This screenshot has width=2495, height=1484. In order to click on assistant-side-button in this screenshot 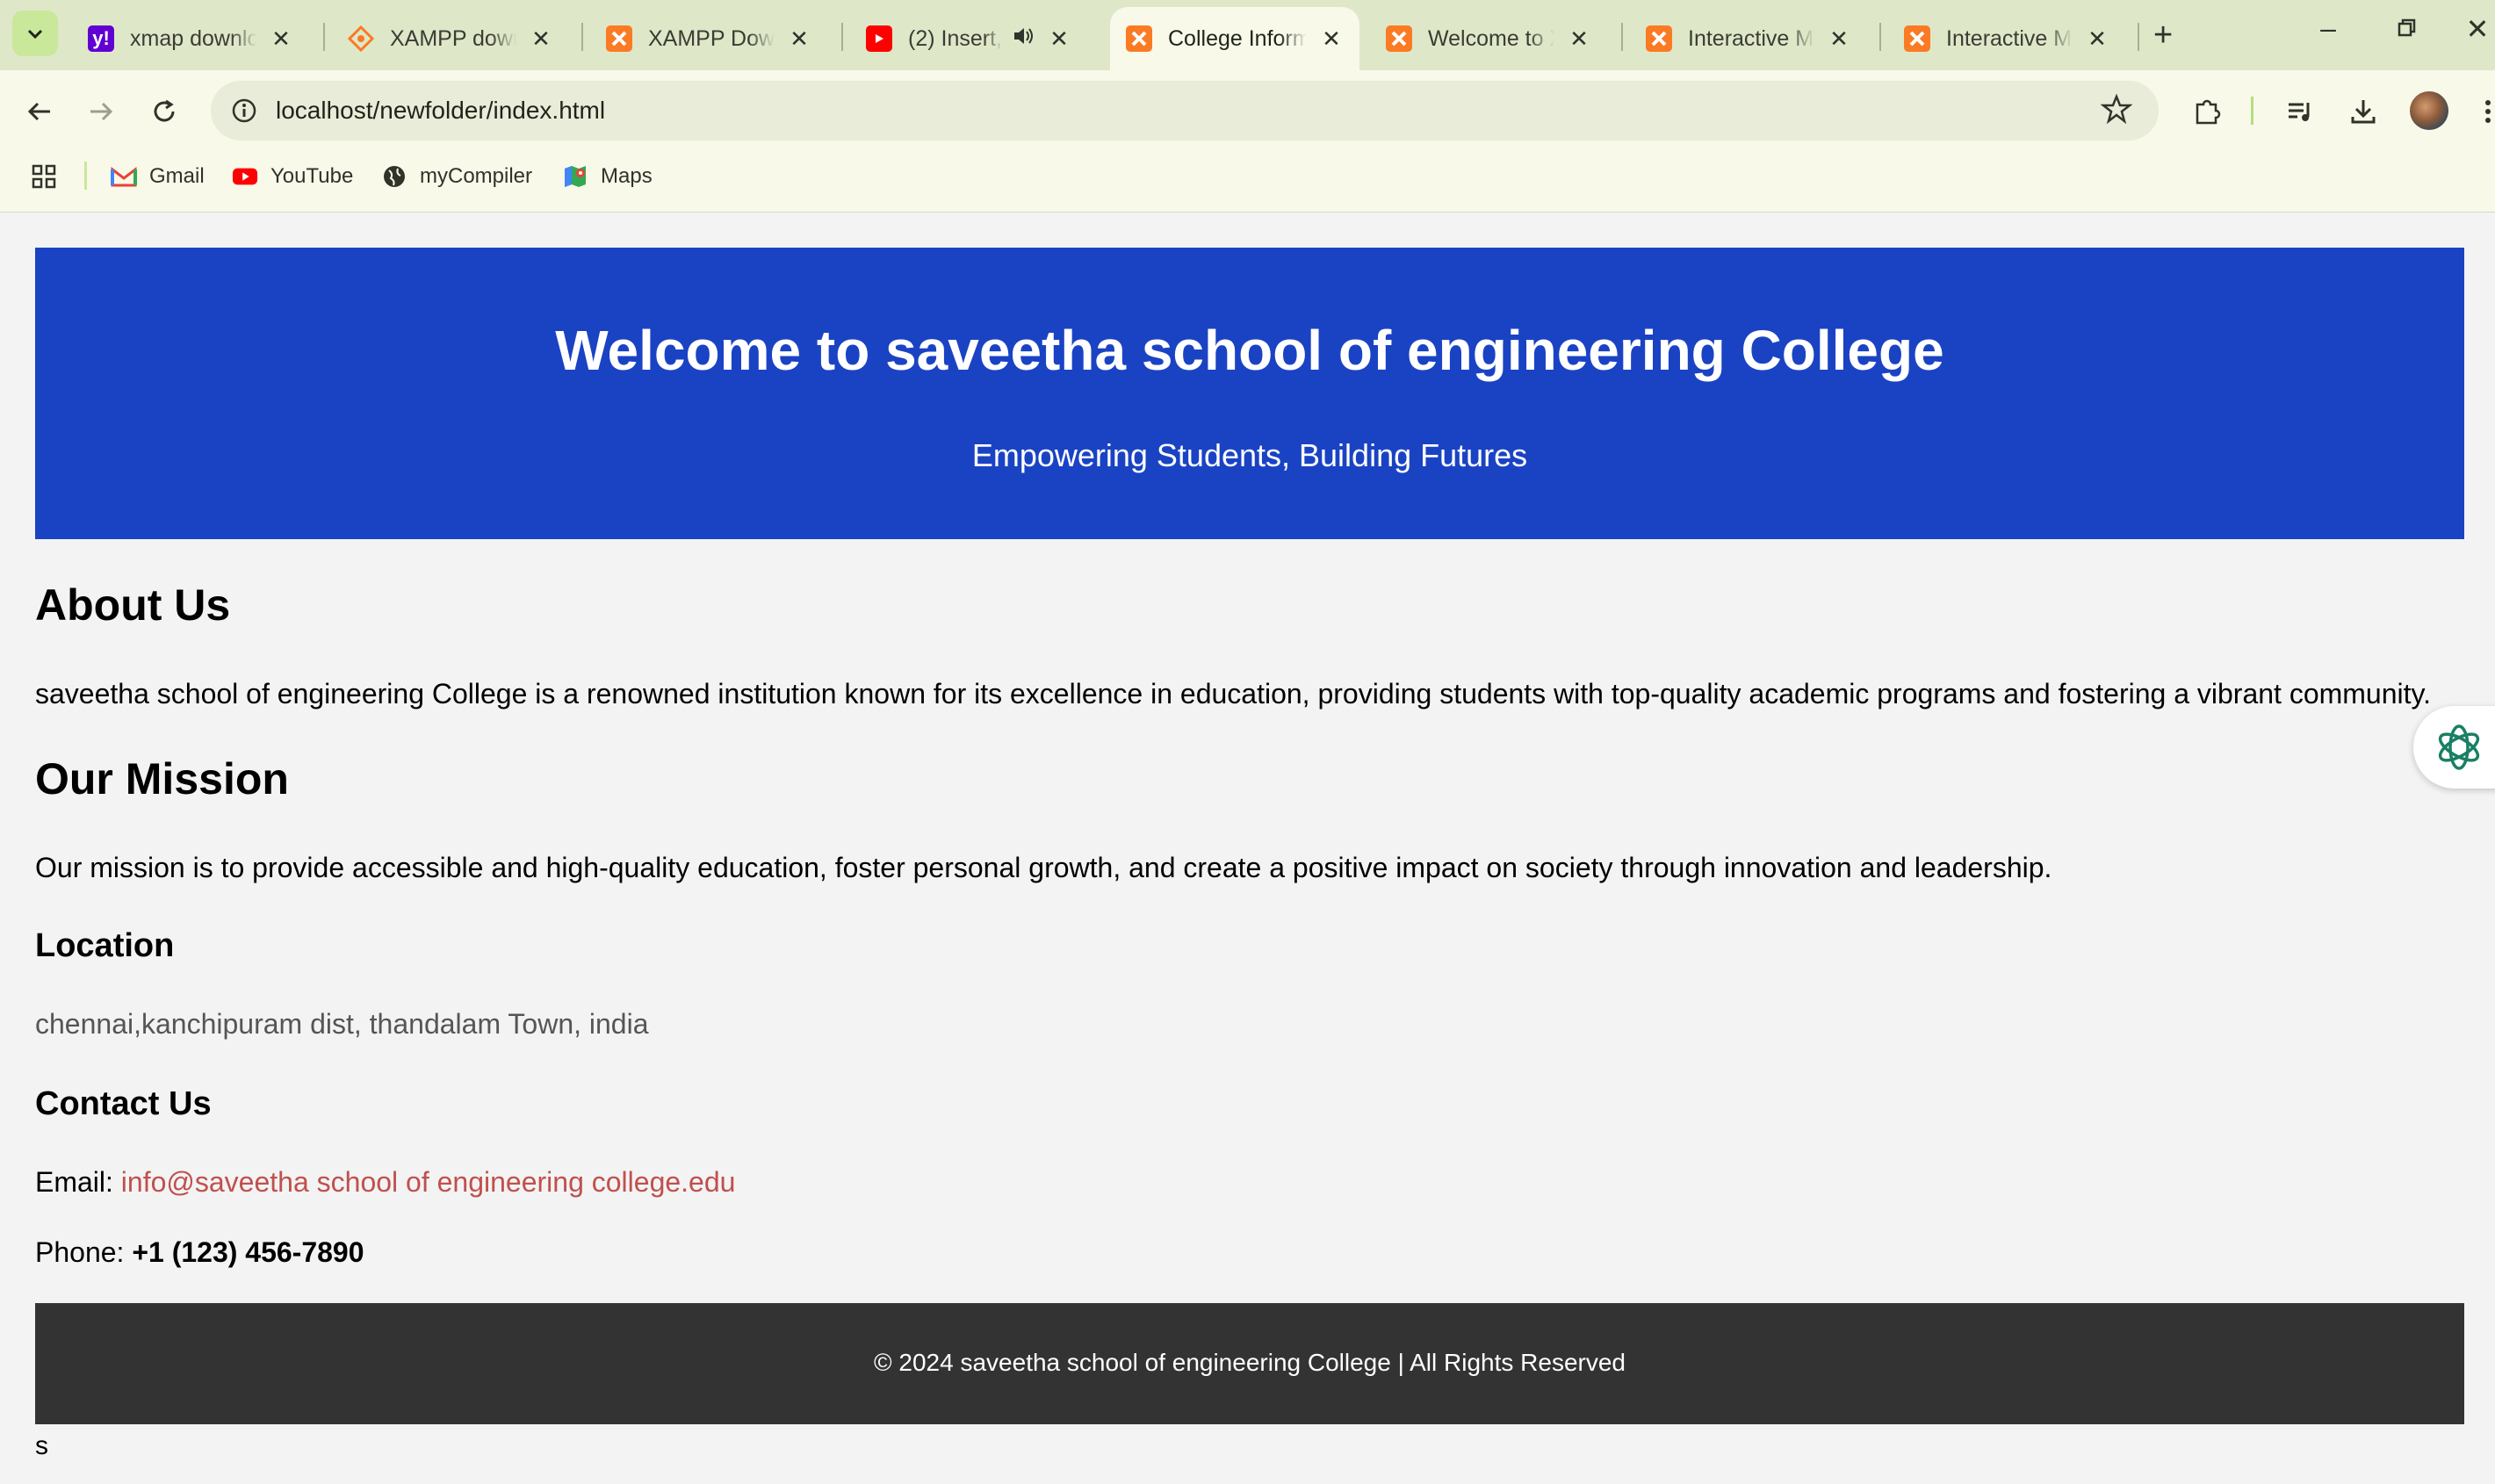, I will do `click(2454, 747)`.